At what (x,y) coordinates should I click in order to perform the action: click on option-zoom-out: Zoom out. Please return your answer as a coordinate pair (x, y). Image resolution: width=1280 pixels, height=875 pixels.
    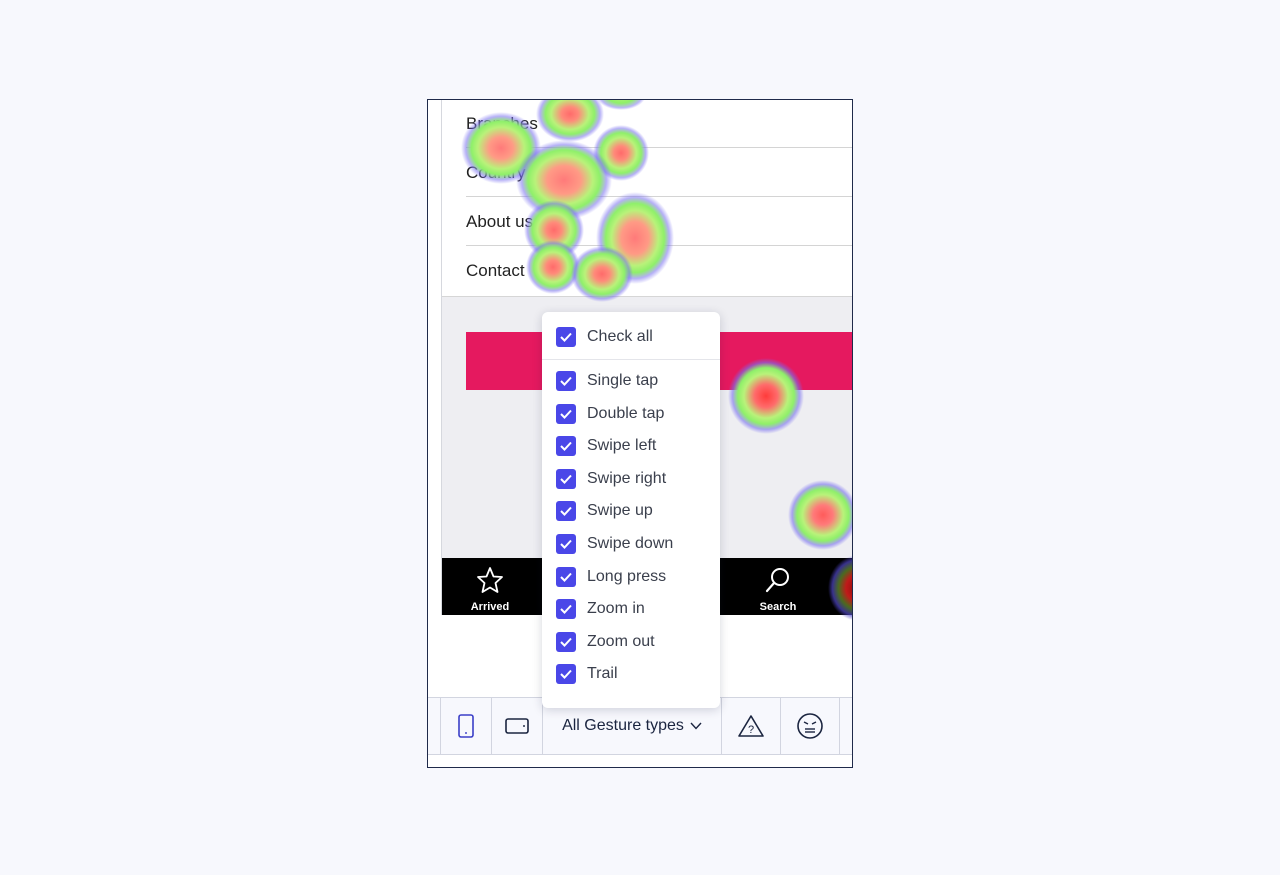
    Looking at the image, I should click on (605, 642).